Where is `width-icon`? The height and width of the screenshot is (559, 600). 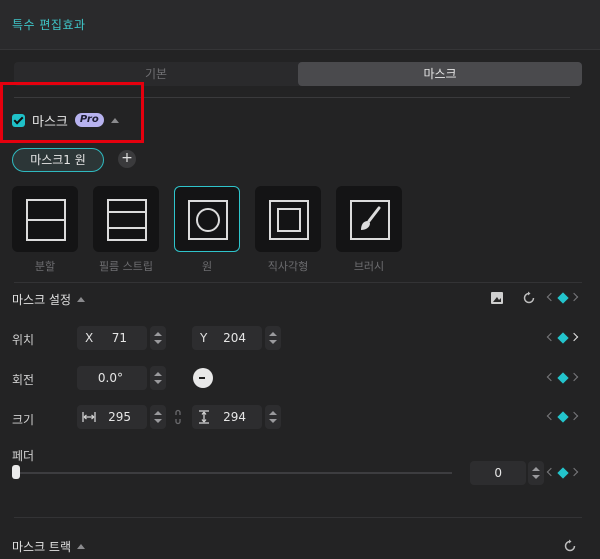 width-icon is located at coordinates (89, 417).